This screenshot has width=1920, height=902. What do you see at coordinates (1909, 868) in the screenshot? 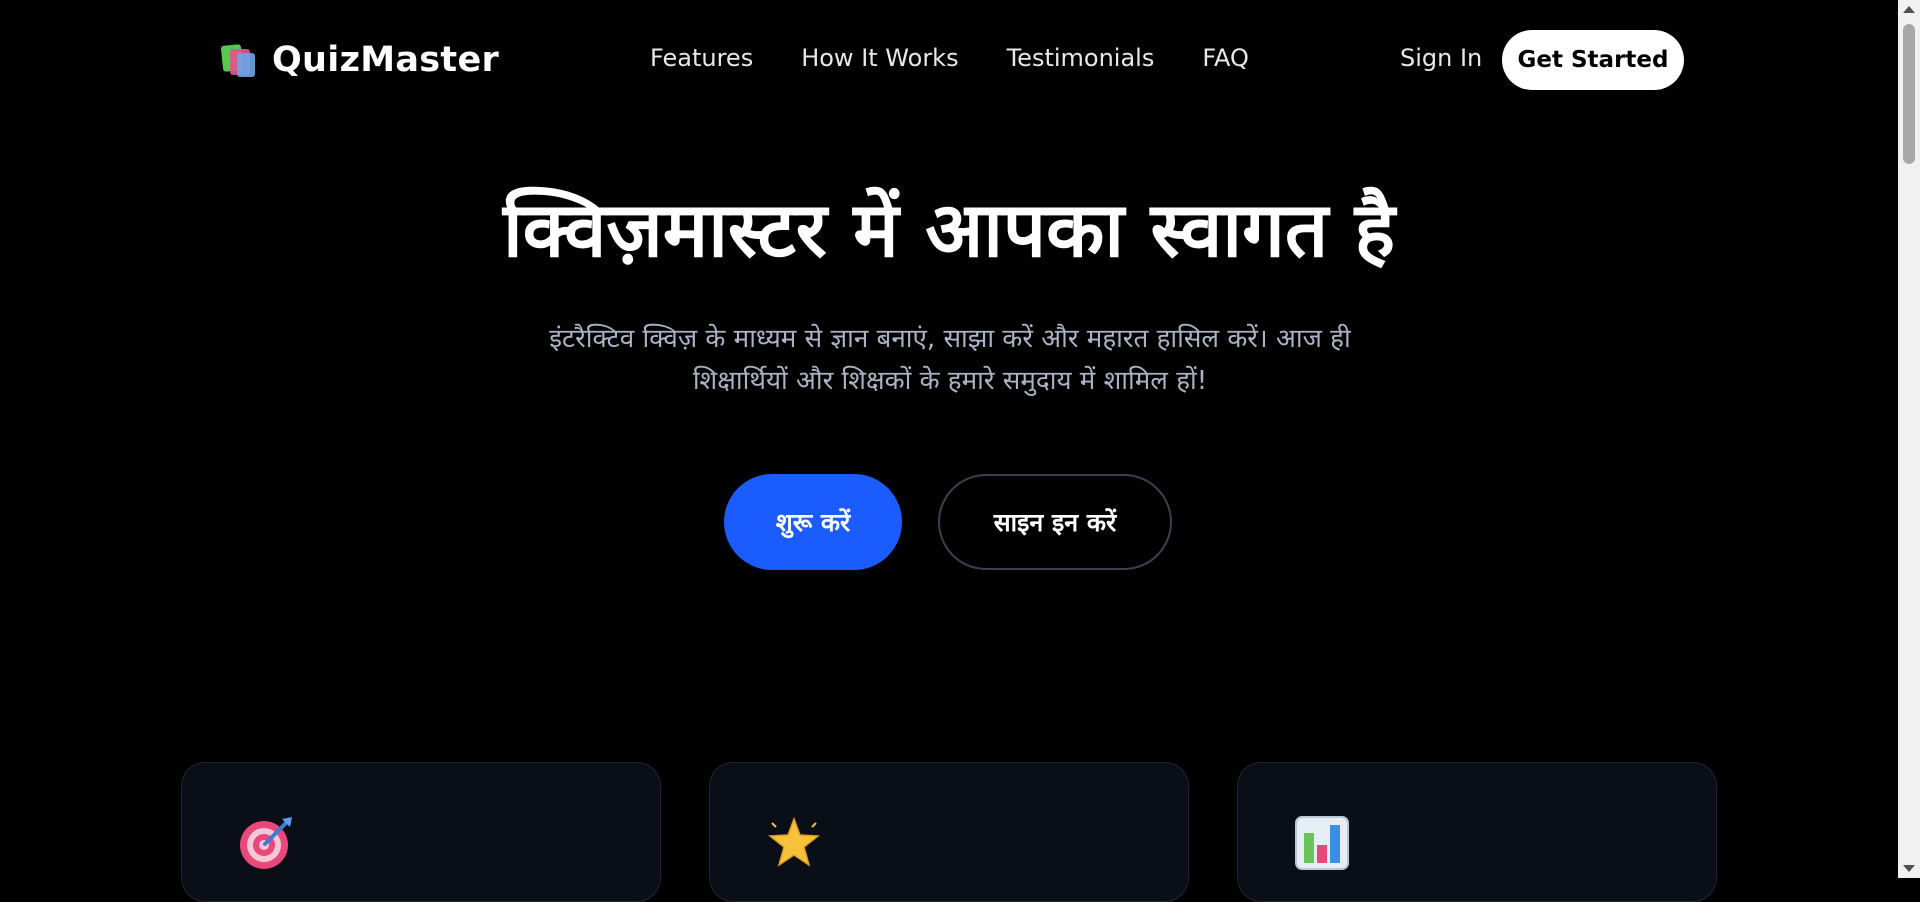
I see `scroll-down-arrow-icon` at bounding box center [1909, 868].